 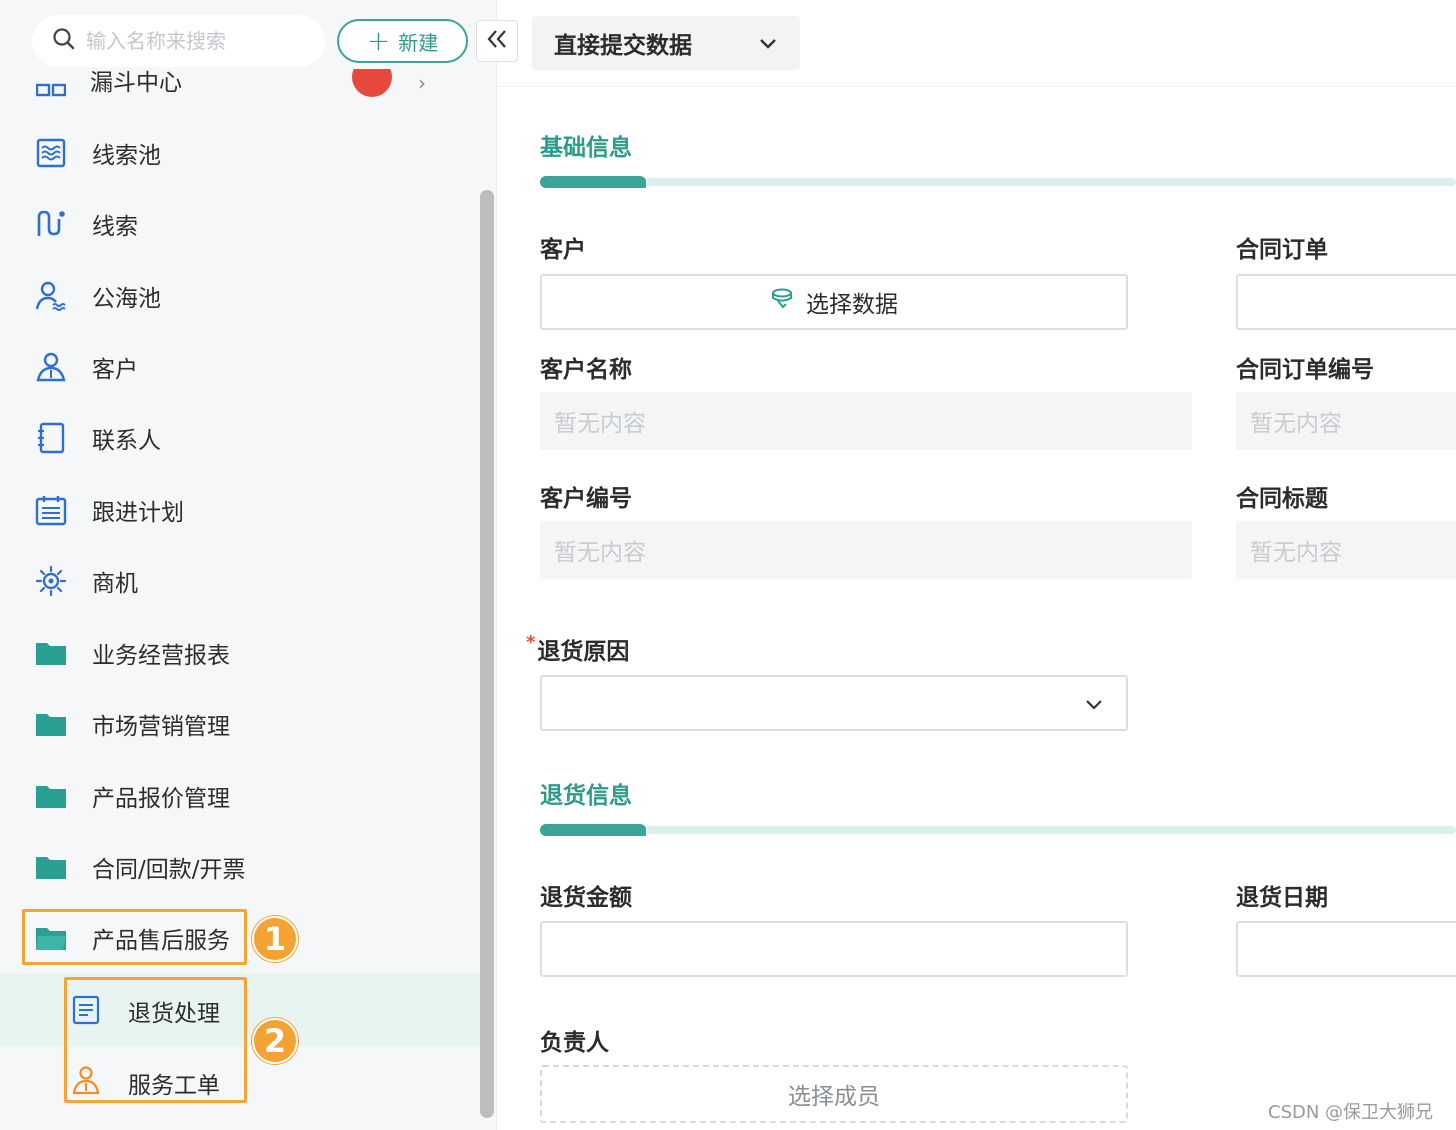 What do you see at coordinates (115, 584) in the screenshot?
I see `sidebar-item-label: 商机` at bounding box center [115, 584].